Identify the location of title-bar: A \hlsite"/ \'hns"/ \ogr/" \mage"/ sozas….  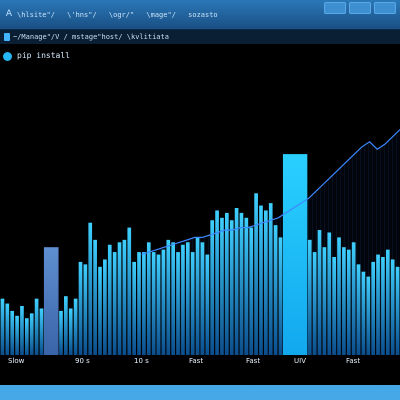
(200, 15).